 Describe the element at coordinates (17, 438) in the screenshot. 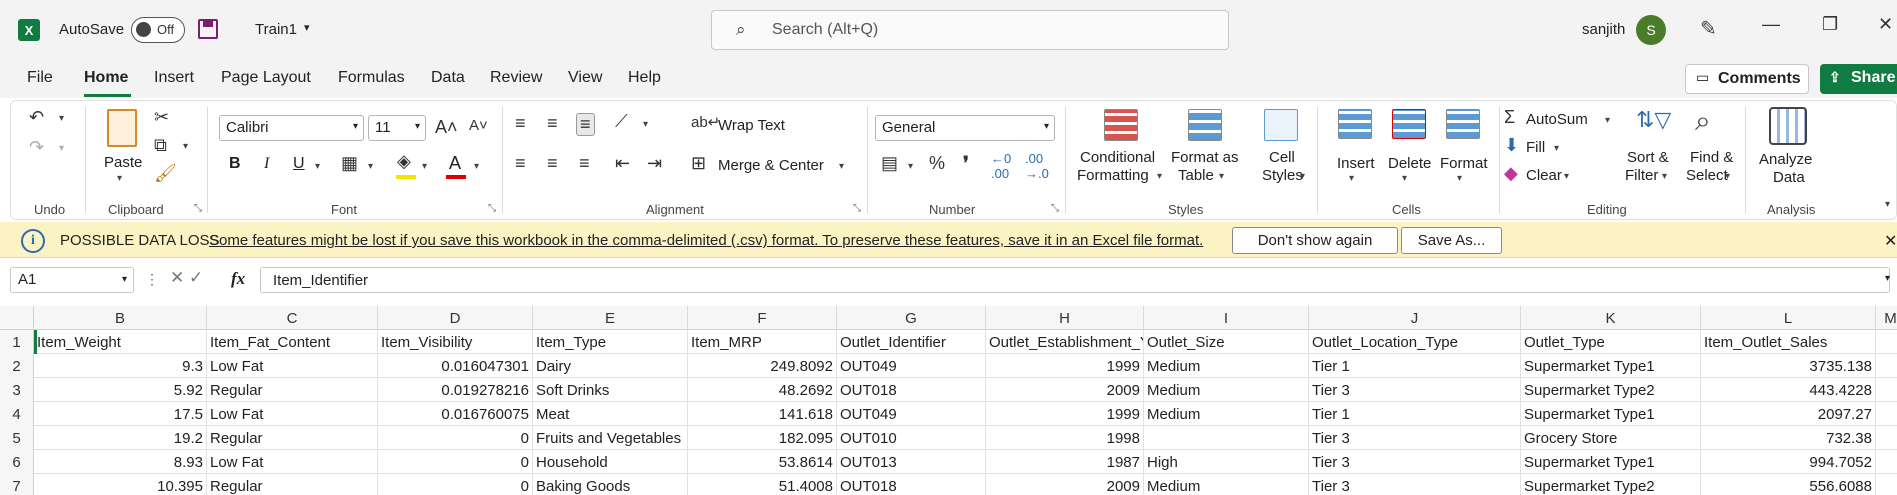

I see `row-header: 5` at that location.